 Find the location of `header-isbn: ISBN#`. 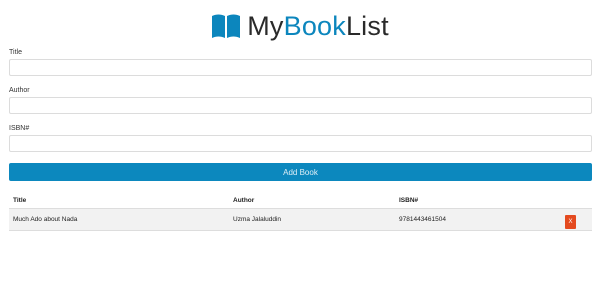

header-isbn: ISBN# is located at coordinates (478, 201).